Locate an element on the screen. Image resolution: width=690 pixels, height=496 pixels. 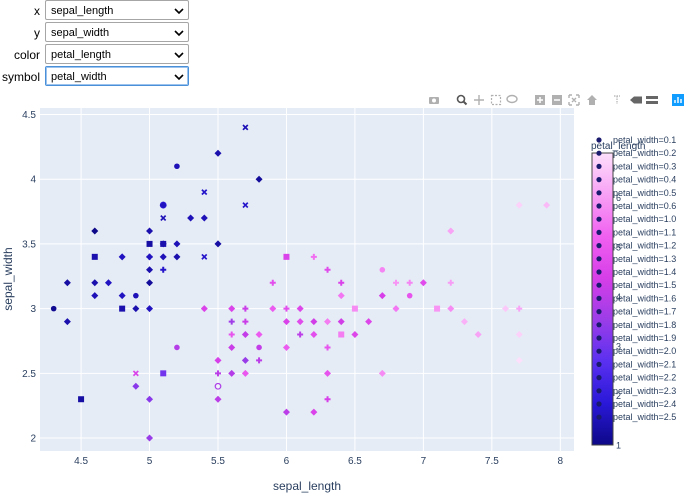
x-tick-label: 4.5 is located at coordinates (81, 461).